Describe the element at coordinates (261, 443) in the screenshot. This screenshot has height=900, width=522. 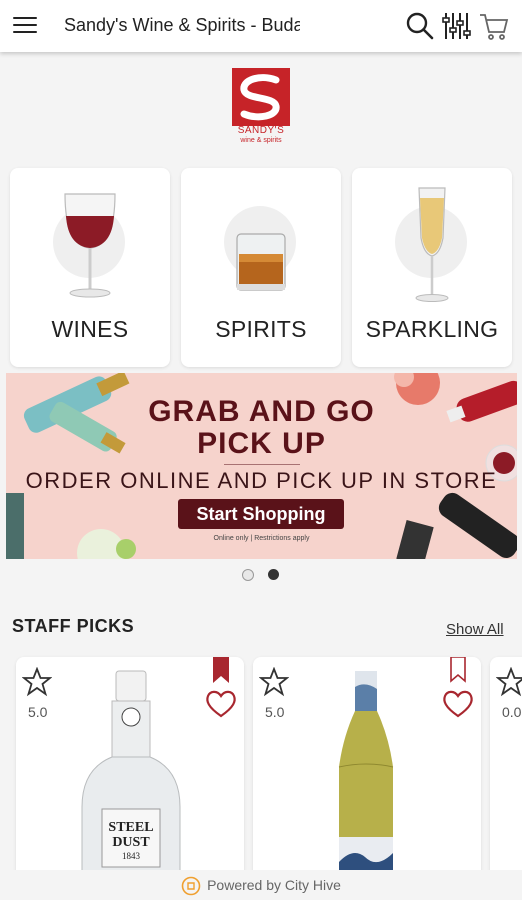
I see `banner-headline-2: PICK UP` at that location.